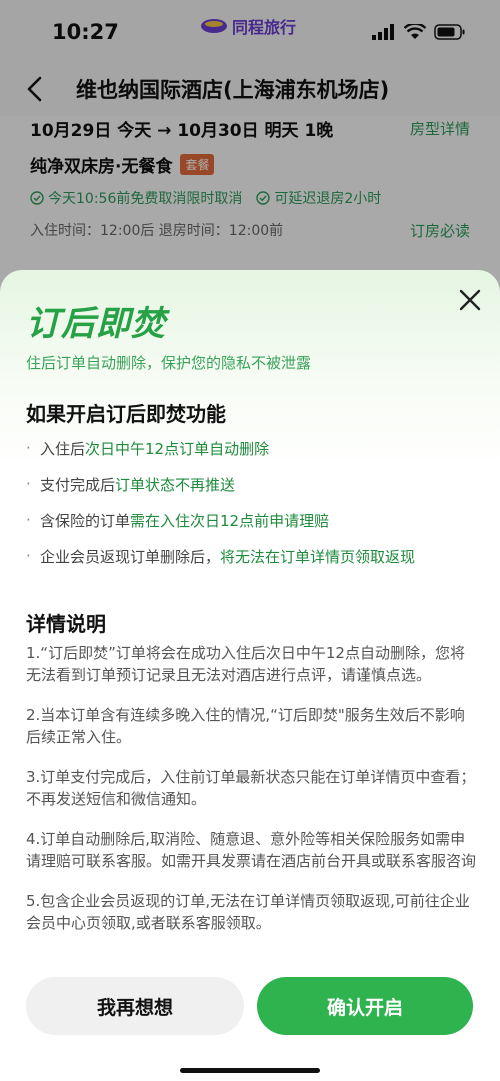  I want to click on details-heading: 详情说明, so click(66, 624).